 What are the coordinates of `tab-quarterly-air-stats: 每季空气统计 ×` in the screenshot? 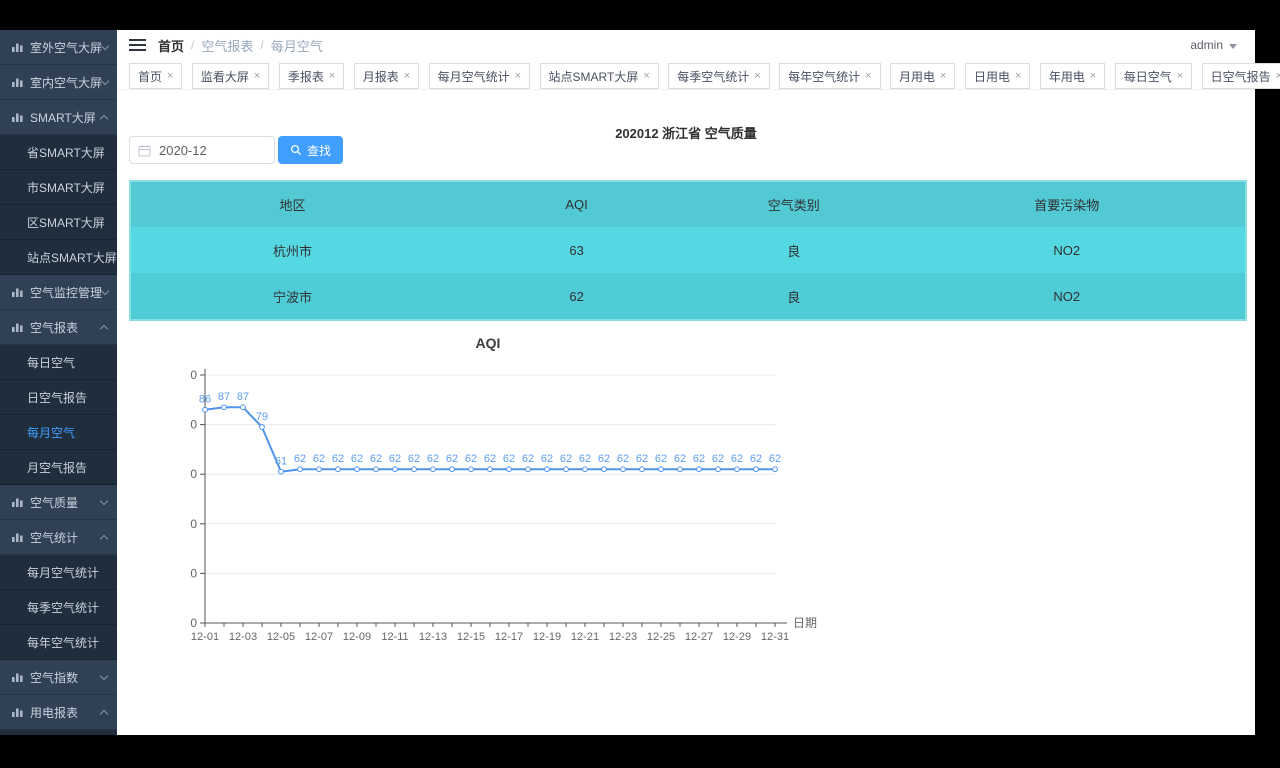 It's located at (719, 76).